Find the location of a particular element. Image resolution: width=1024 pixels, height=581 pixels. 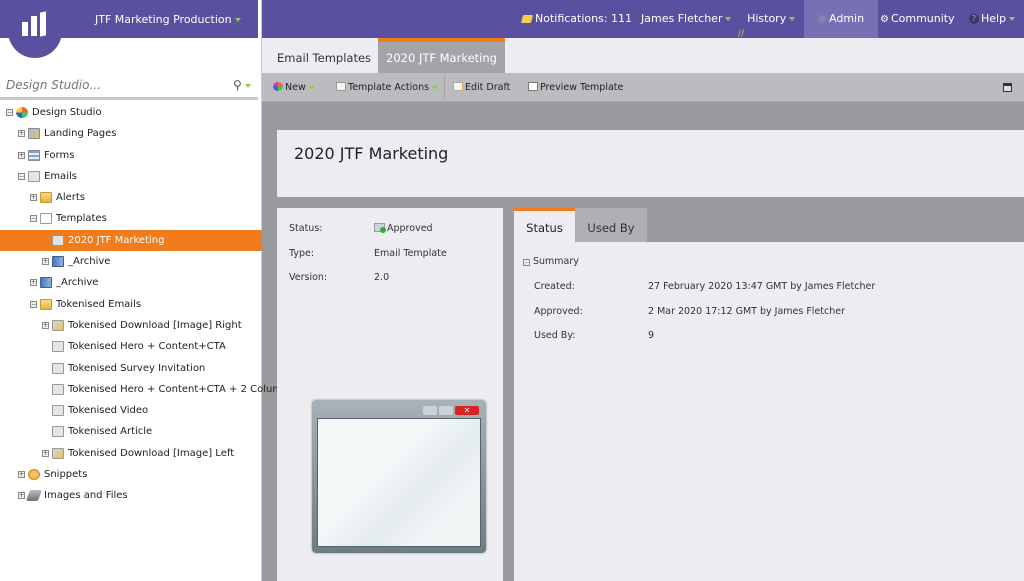

tab-bar: Email Templates 2020 JTF Marketing is located at coordinates (643, 55).